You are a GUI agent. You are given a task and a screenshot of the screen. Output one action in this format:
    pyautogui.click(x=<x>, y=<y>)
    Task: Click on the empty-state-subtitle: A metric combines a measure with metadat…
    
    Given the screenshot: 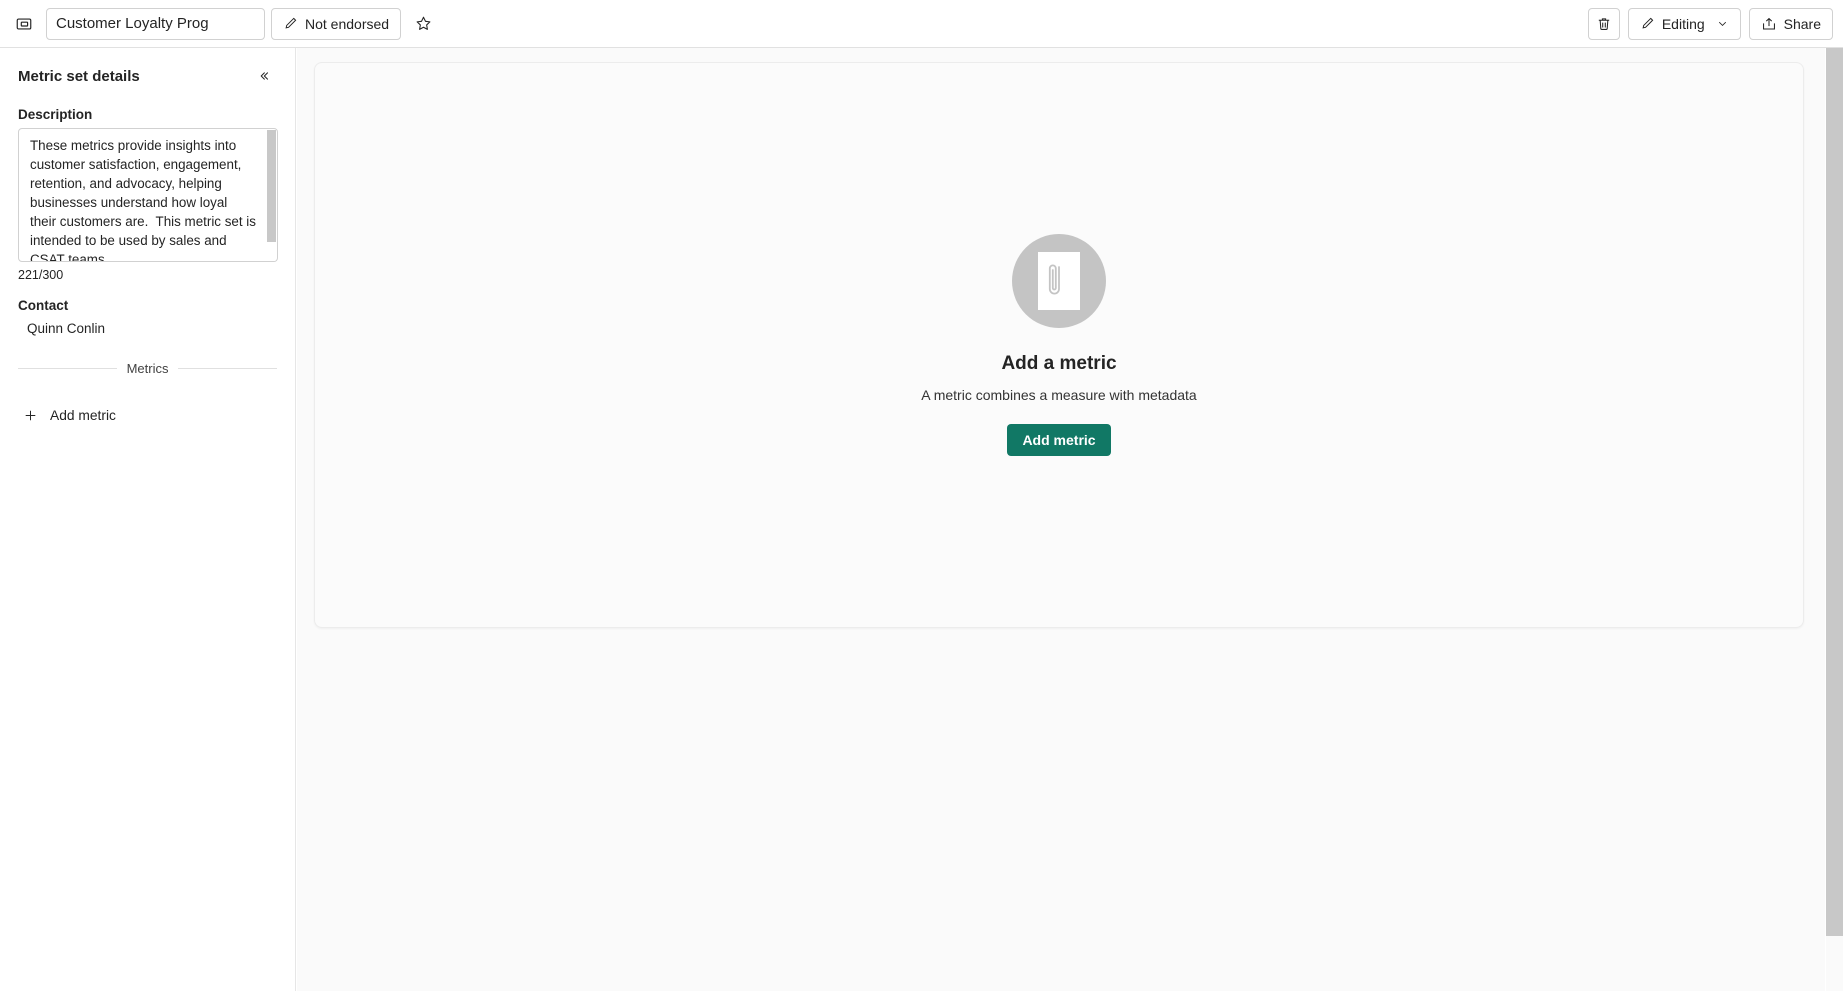 What is the action you would take?
    pyautogui.click(x=1059, y=395)
    